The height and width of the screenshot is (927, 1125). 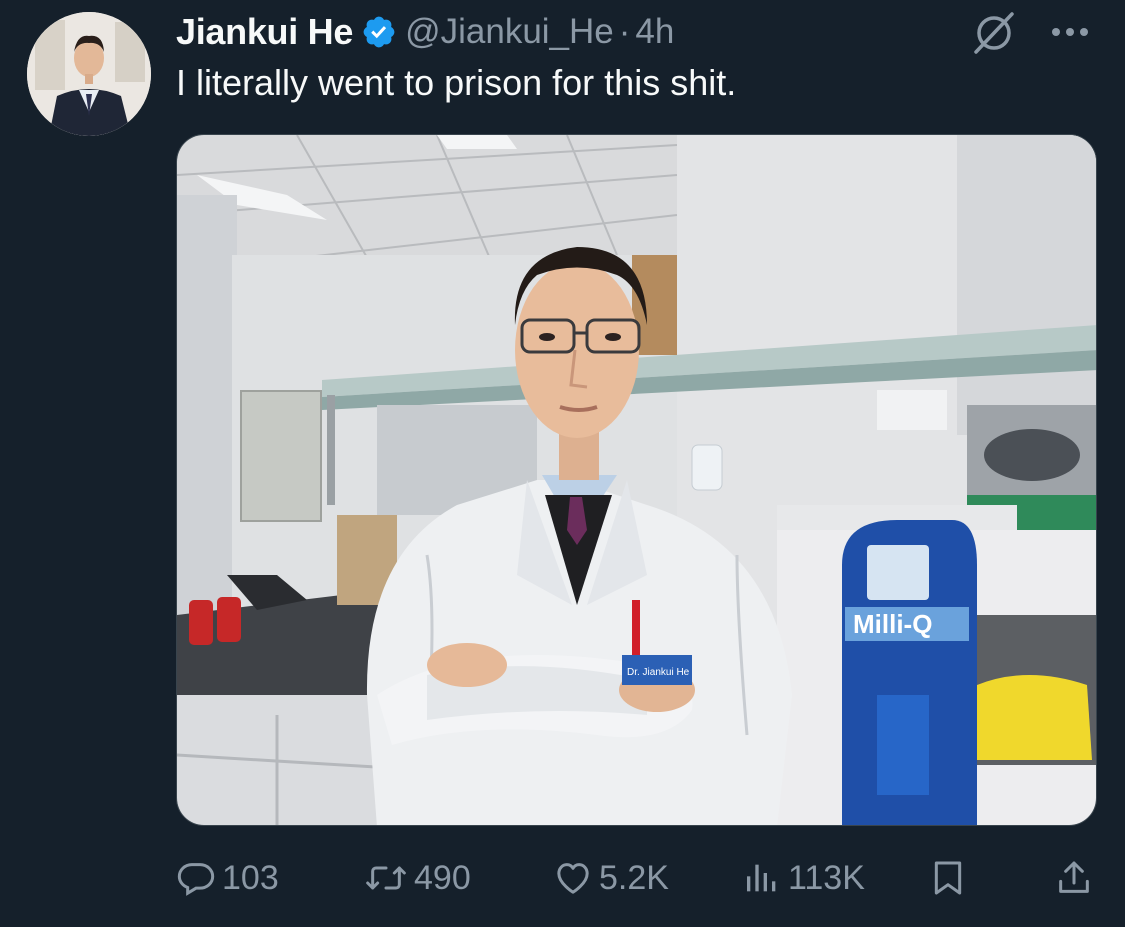 I want to click on like-button: 5.2K, so click(x=611, y=878).